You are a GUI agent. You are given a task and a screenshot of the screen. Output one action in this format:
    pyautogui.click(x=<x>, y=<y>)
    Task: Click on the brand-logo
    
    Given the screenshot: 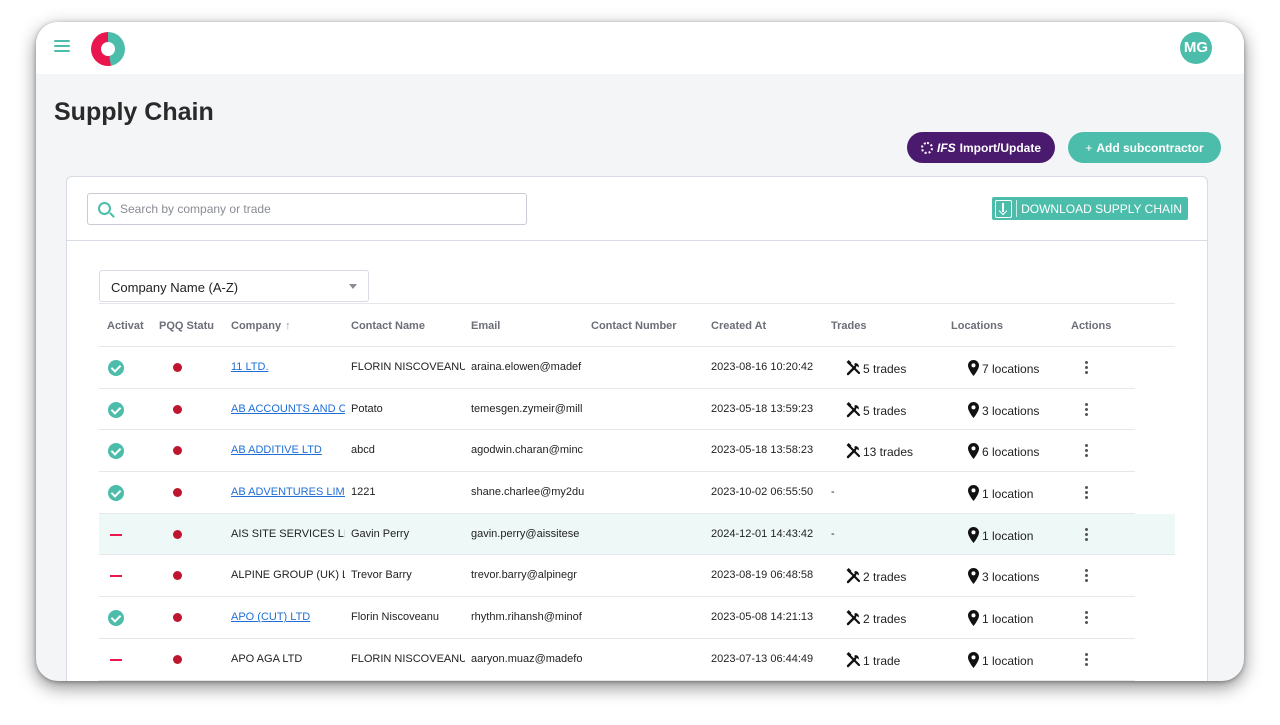 What is the action you would take?
    pyautogui.click(x=108, y=49)
    